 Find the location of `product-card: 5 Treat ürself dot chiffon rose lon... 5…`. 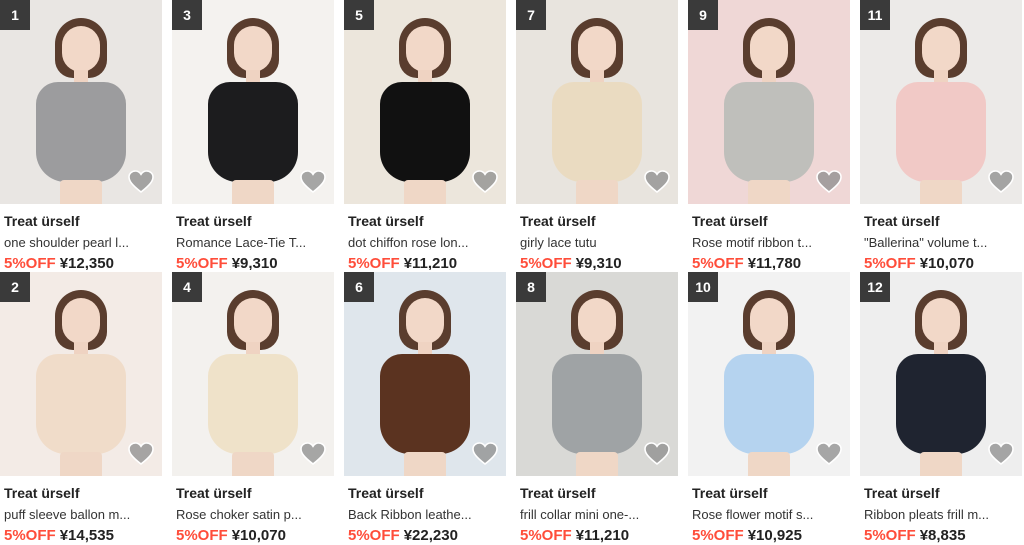

product-card: 5 Treat ürself dot chiffon rose lon... 5… is located at coordinates (425, 135).